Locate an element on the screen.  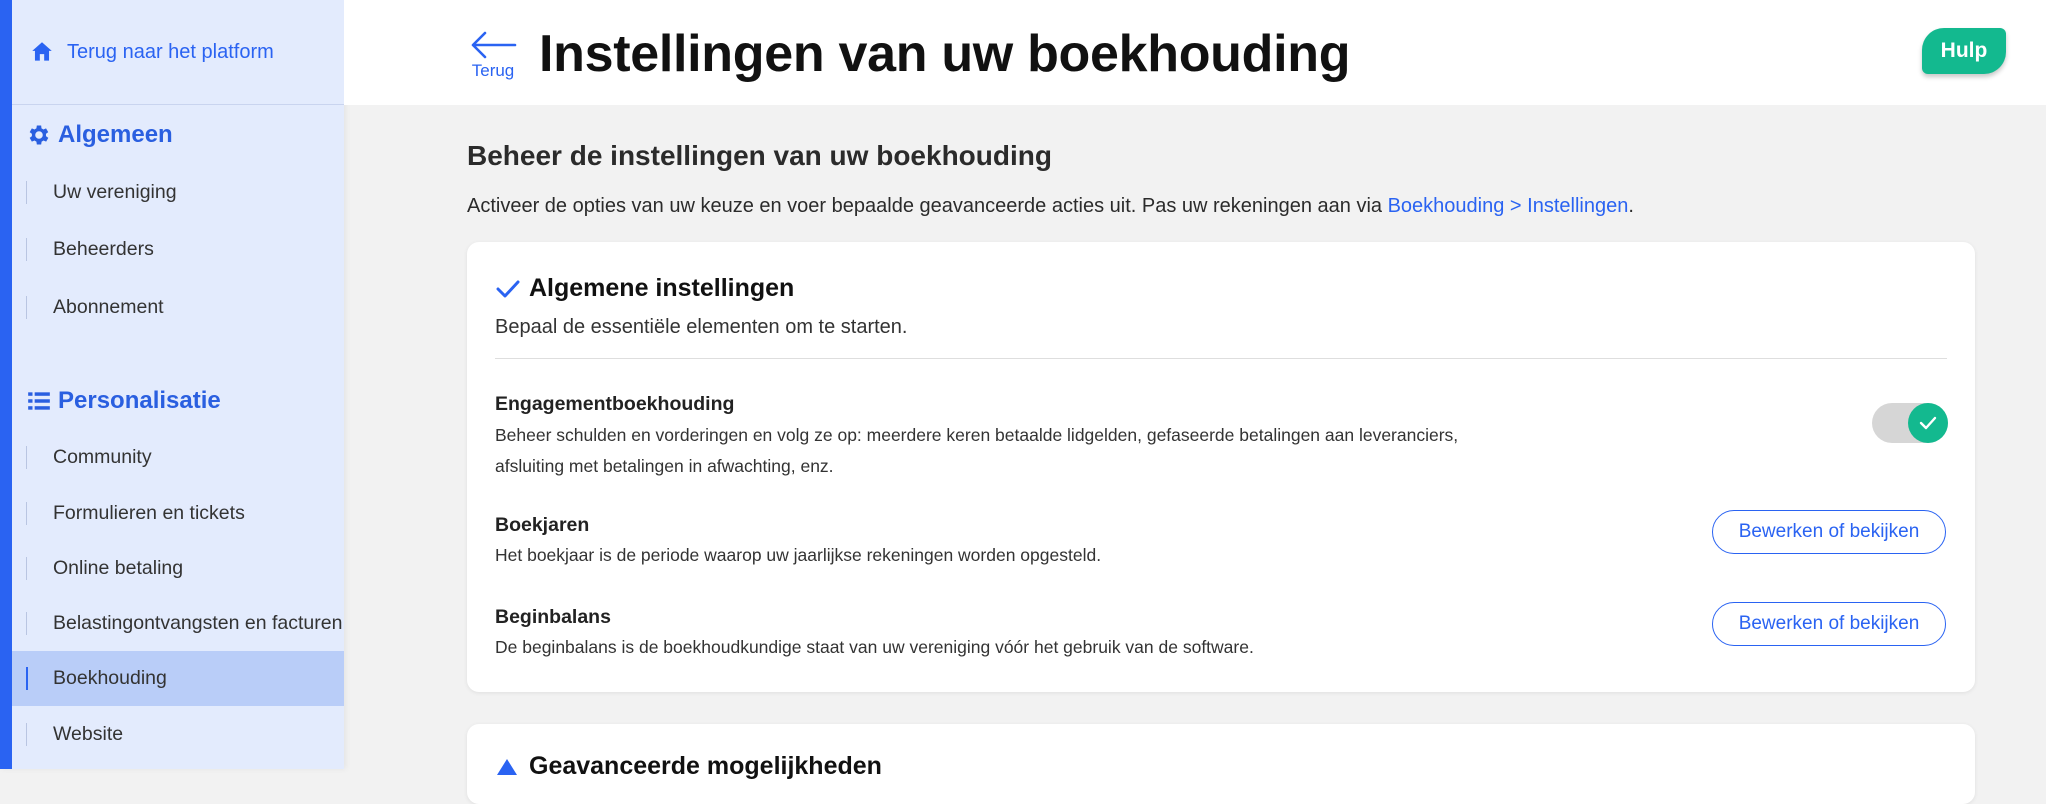
accounting-settings-link: Boekhouding > Instellingen is located at coordinates (1508, 206).